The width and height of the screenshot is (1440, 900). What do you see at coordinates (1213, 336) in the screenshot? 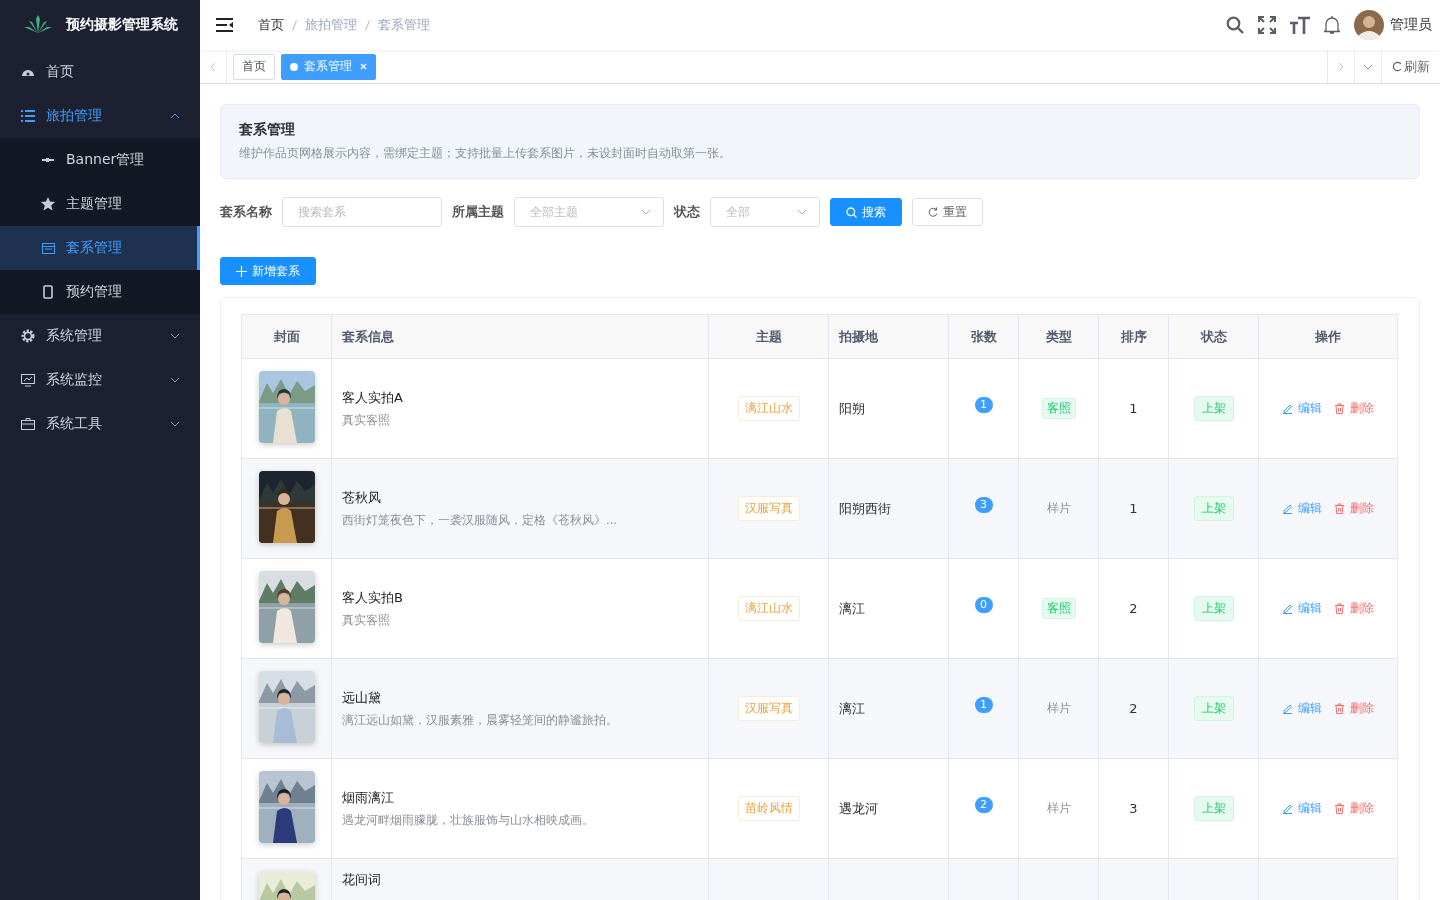
I see `column-header: 状态` at bounding box center [1213, 336].